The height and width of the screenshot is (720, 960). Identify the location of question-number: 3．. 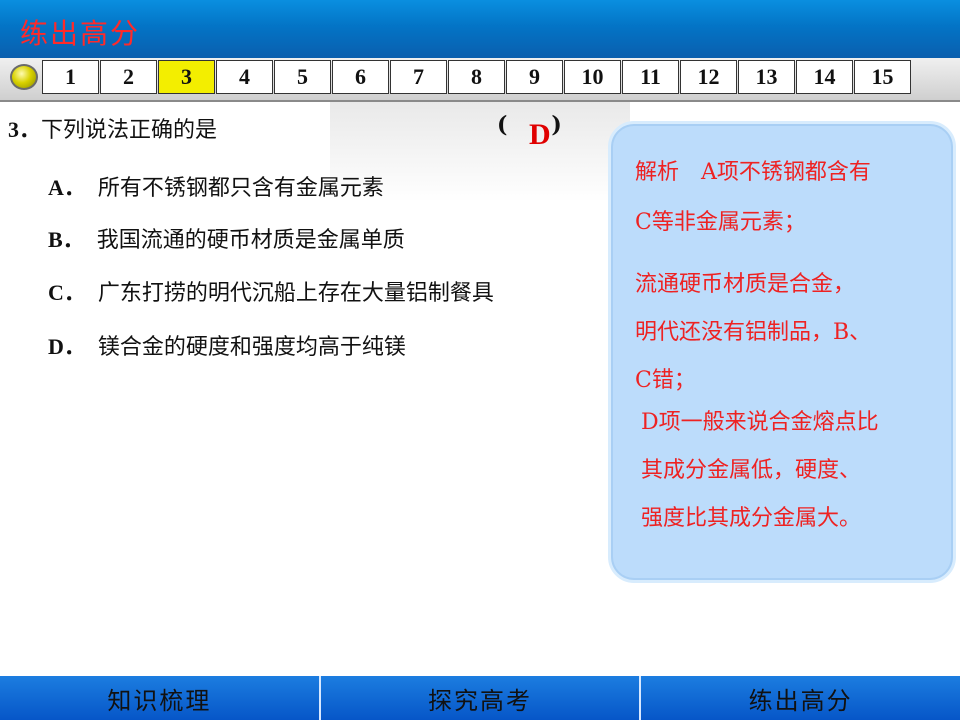
(25, 129).